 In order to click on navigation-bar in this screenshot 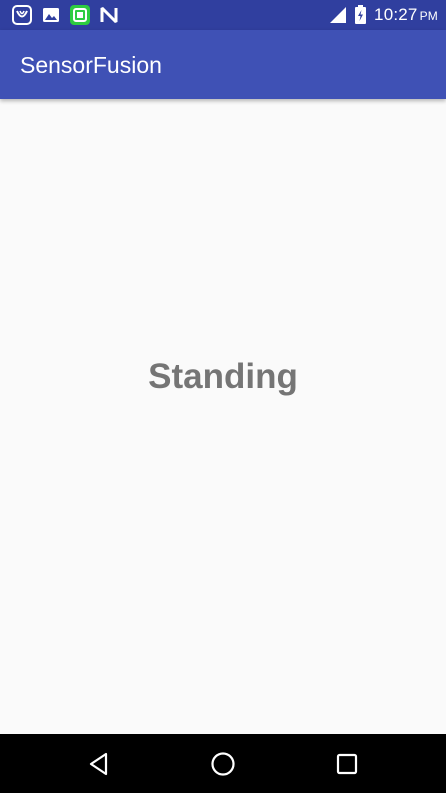, I will do `click(223, 763)`.